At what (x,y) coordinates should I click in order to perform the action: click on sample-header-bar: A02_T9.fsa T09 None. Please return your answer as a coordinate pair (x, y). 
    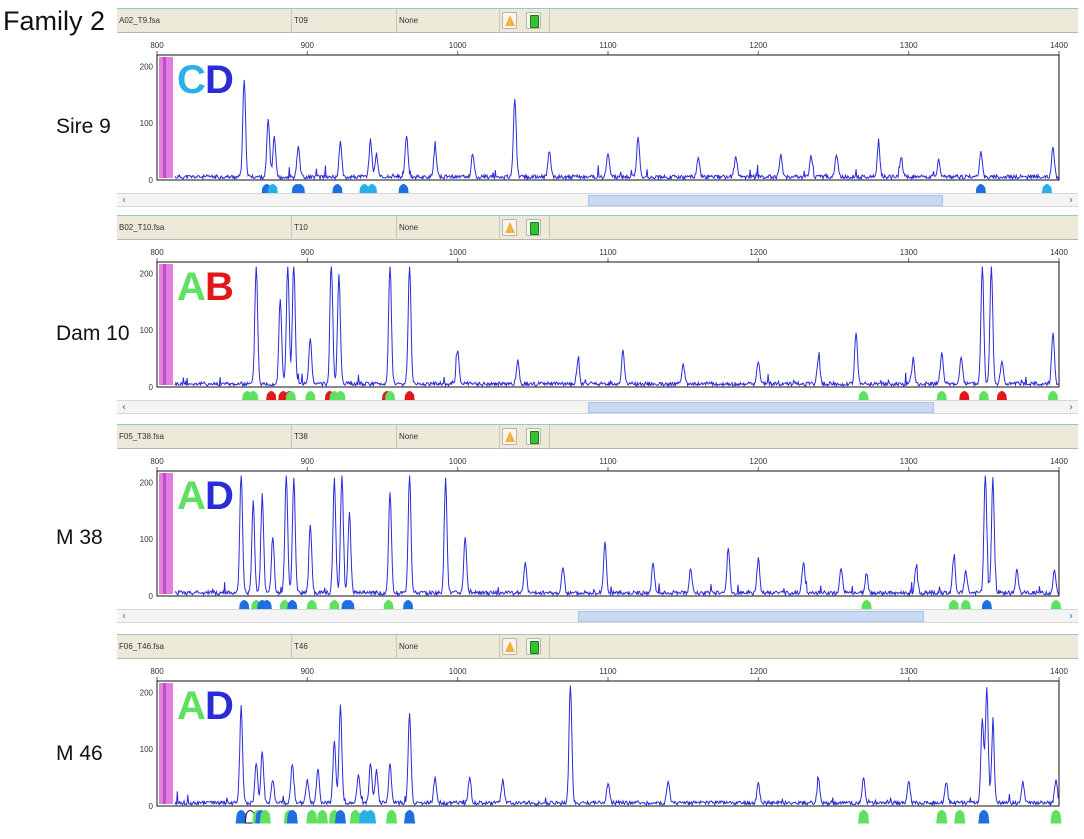
    Looking at the image, I should click on (597, 20).